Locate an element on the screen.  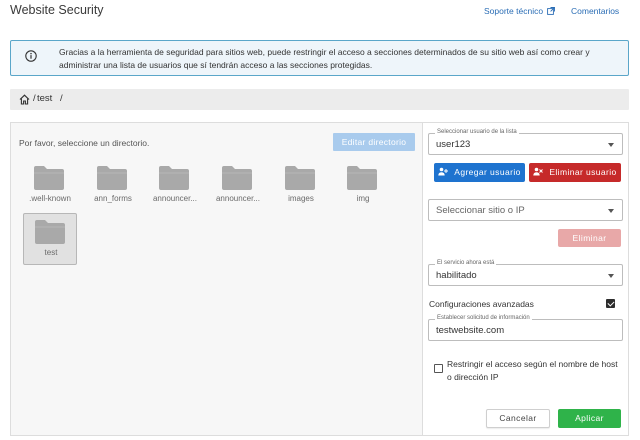
folder-label: ann_forms is located at coordinates (113, 198).